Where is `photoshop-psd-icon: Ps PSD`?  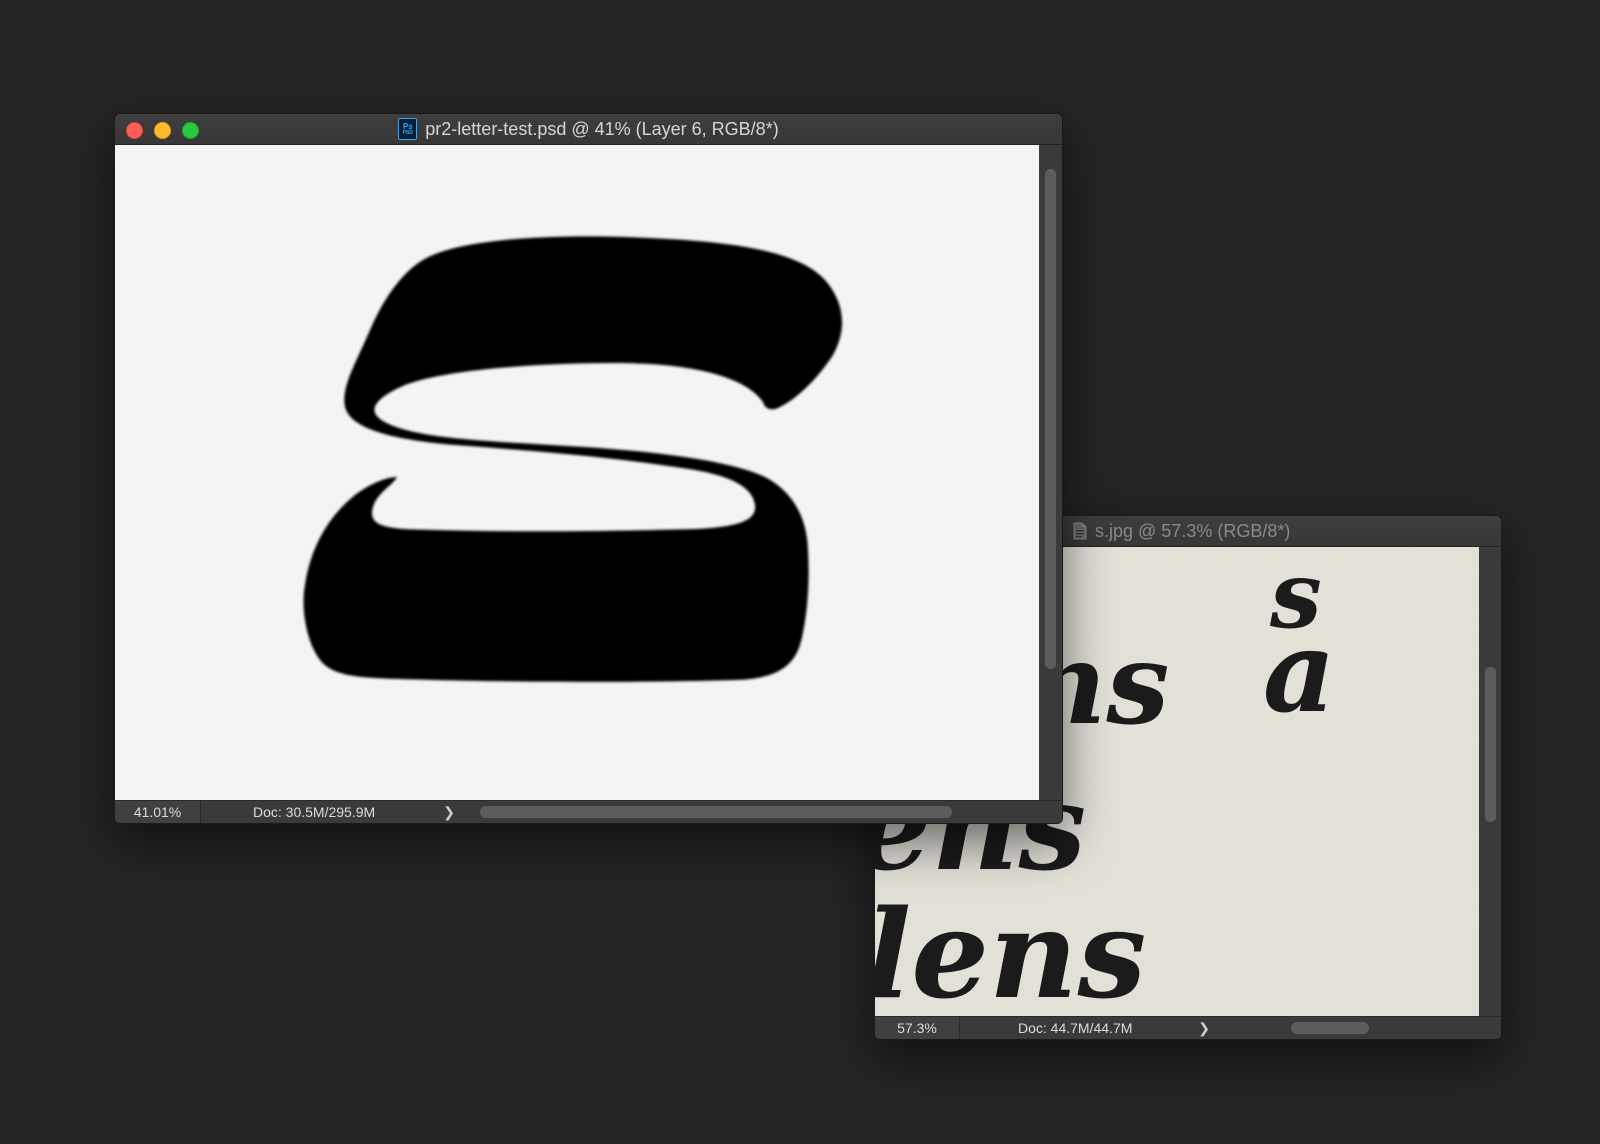
photoshop-psd-icon: Ps PSD is located at coordinates (408, 129).